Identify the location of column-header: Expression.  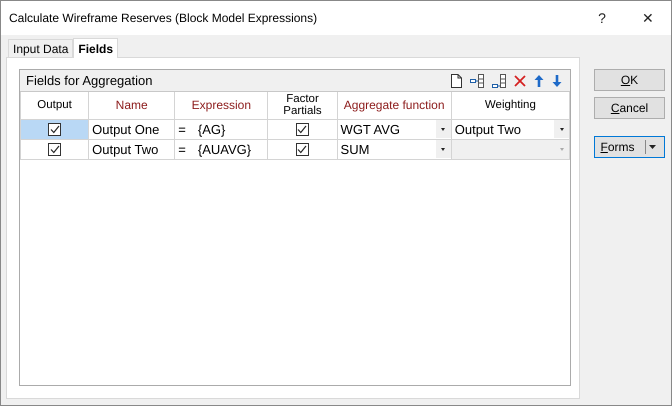
(221, 105).